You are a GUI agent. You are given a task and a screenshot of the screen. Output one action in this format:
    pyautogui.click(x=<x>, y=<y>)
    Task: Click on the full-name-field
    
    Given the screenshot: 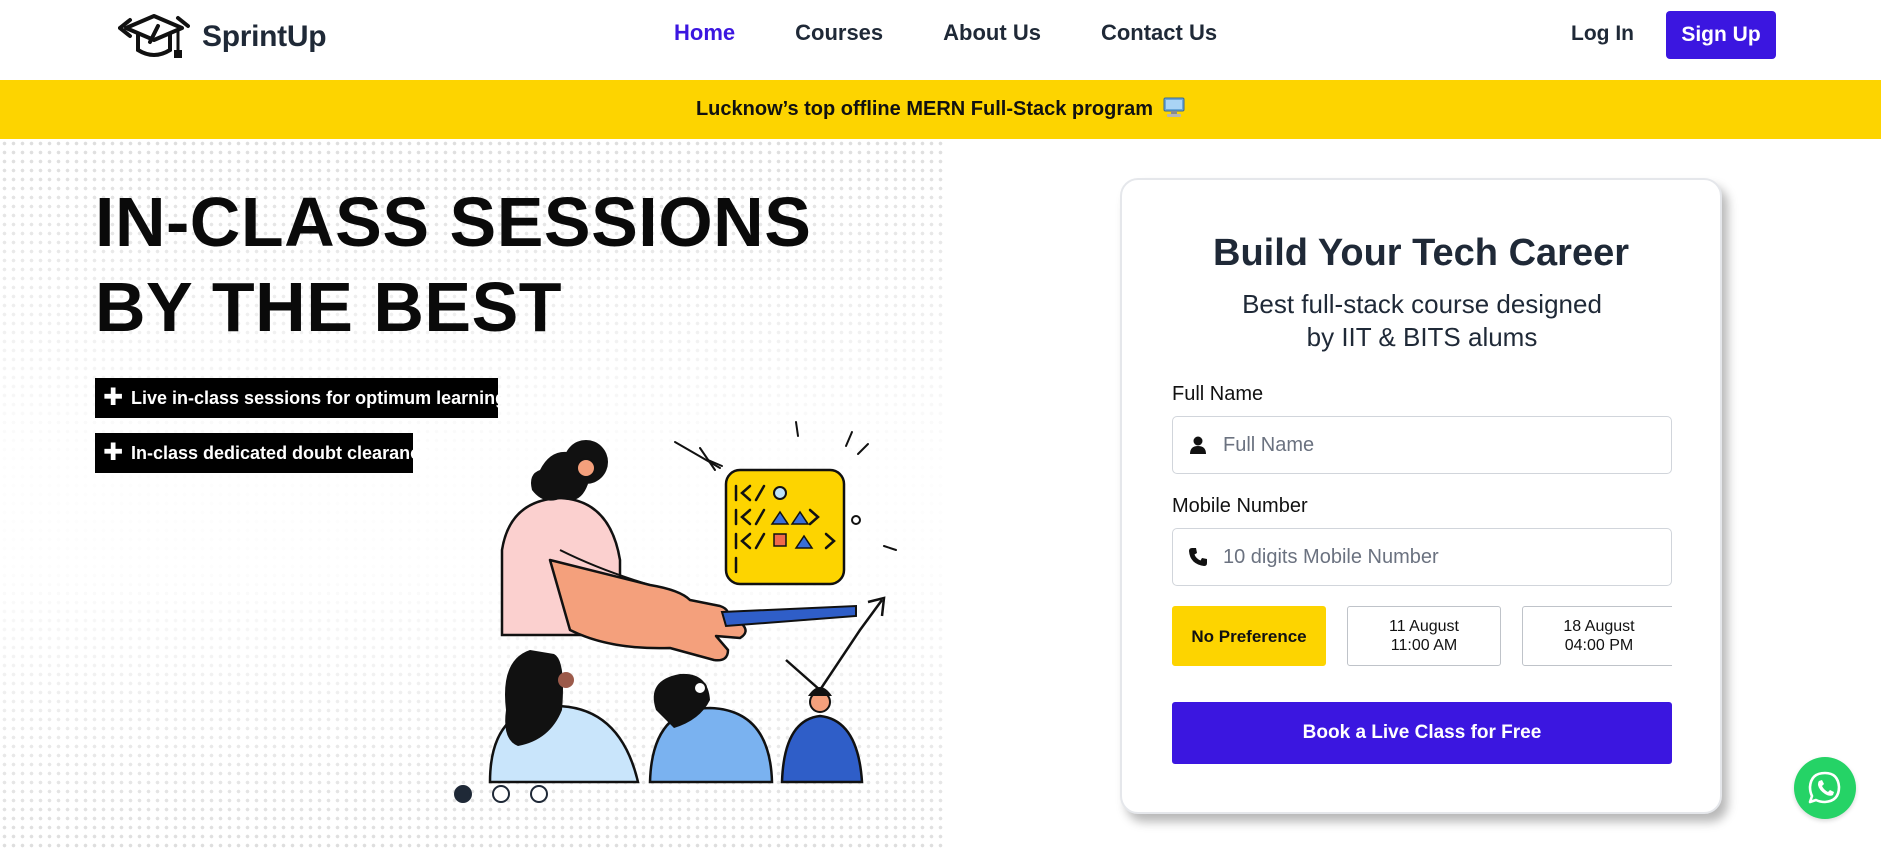 What is the action you would take?
    pyautogui.click(x=1422, y=445)
    